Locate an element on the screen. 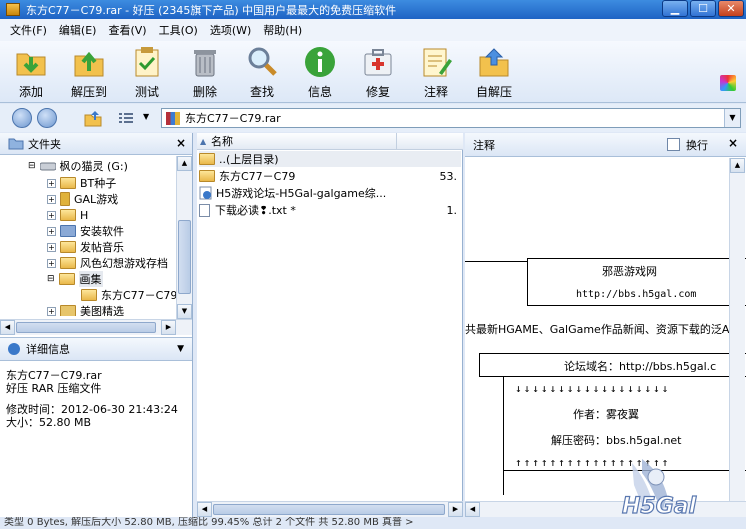 Image resolution: width=746 pixels, height=529 pixels. file-row-parent: ..(上层目录) is located at coordinates (330, 159).